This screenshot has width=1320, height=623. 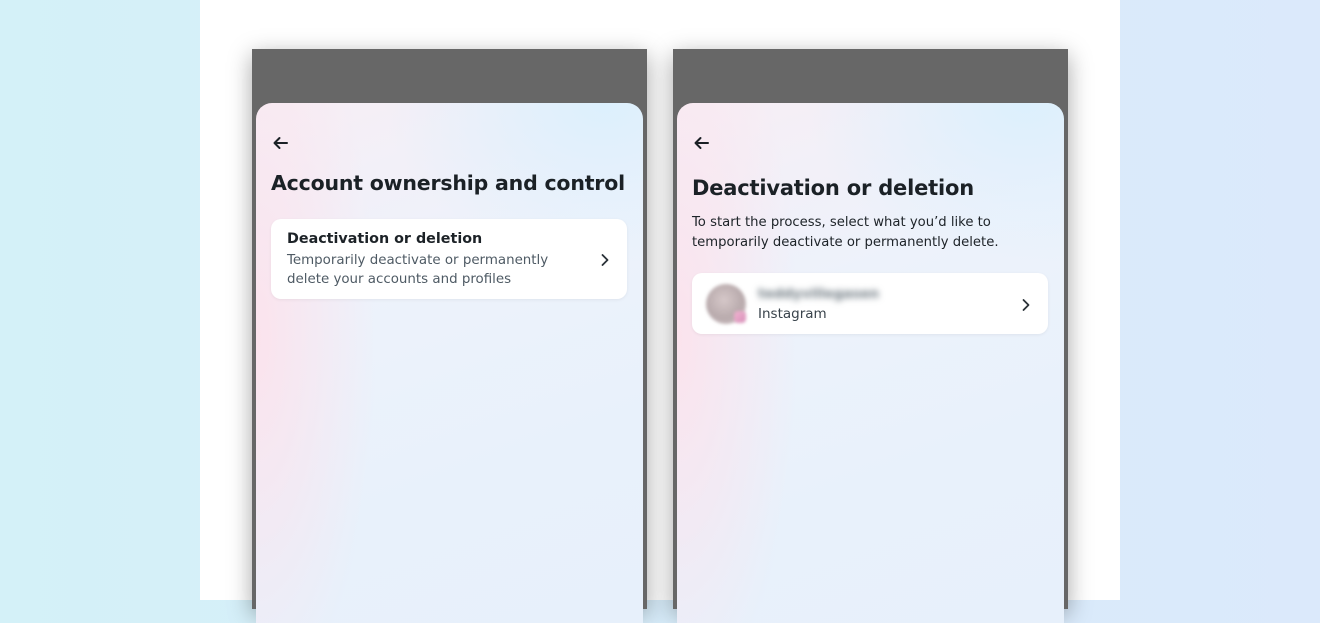 What do you see at coordinates (792, 314) in the screenshot?
I see `account-platform: Instagram` at bounding box center [792, 314].